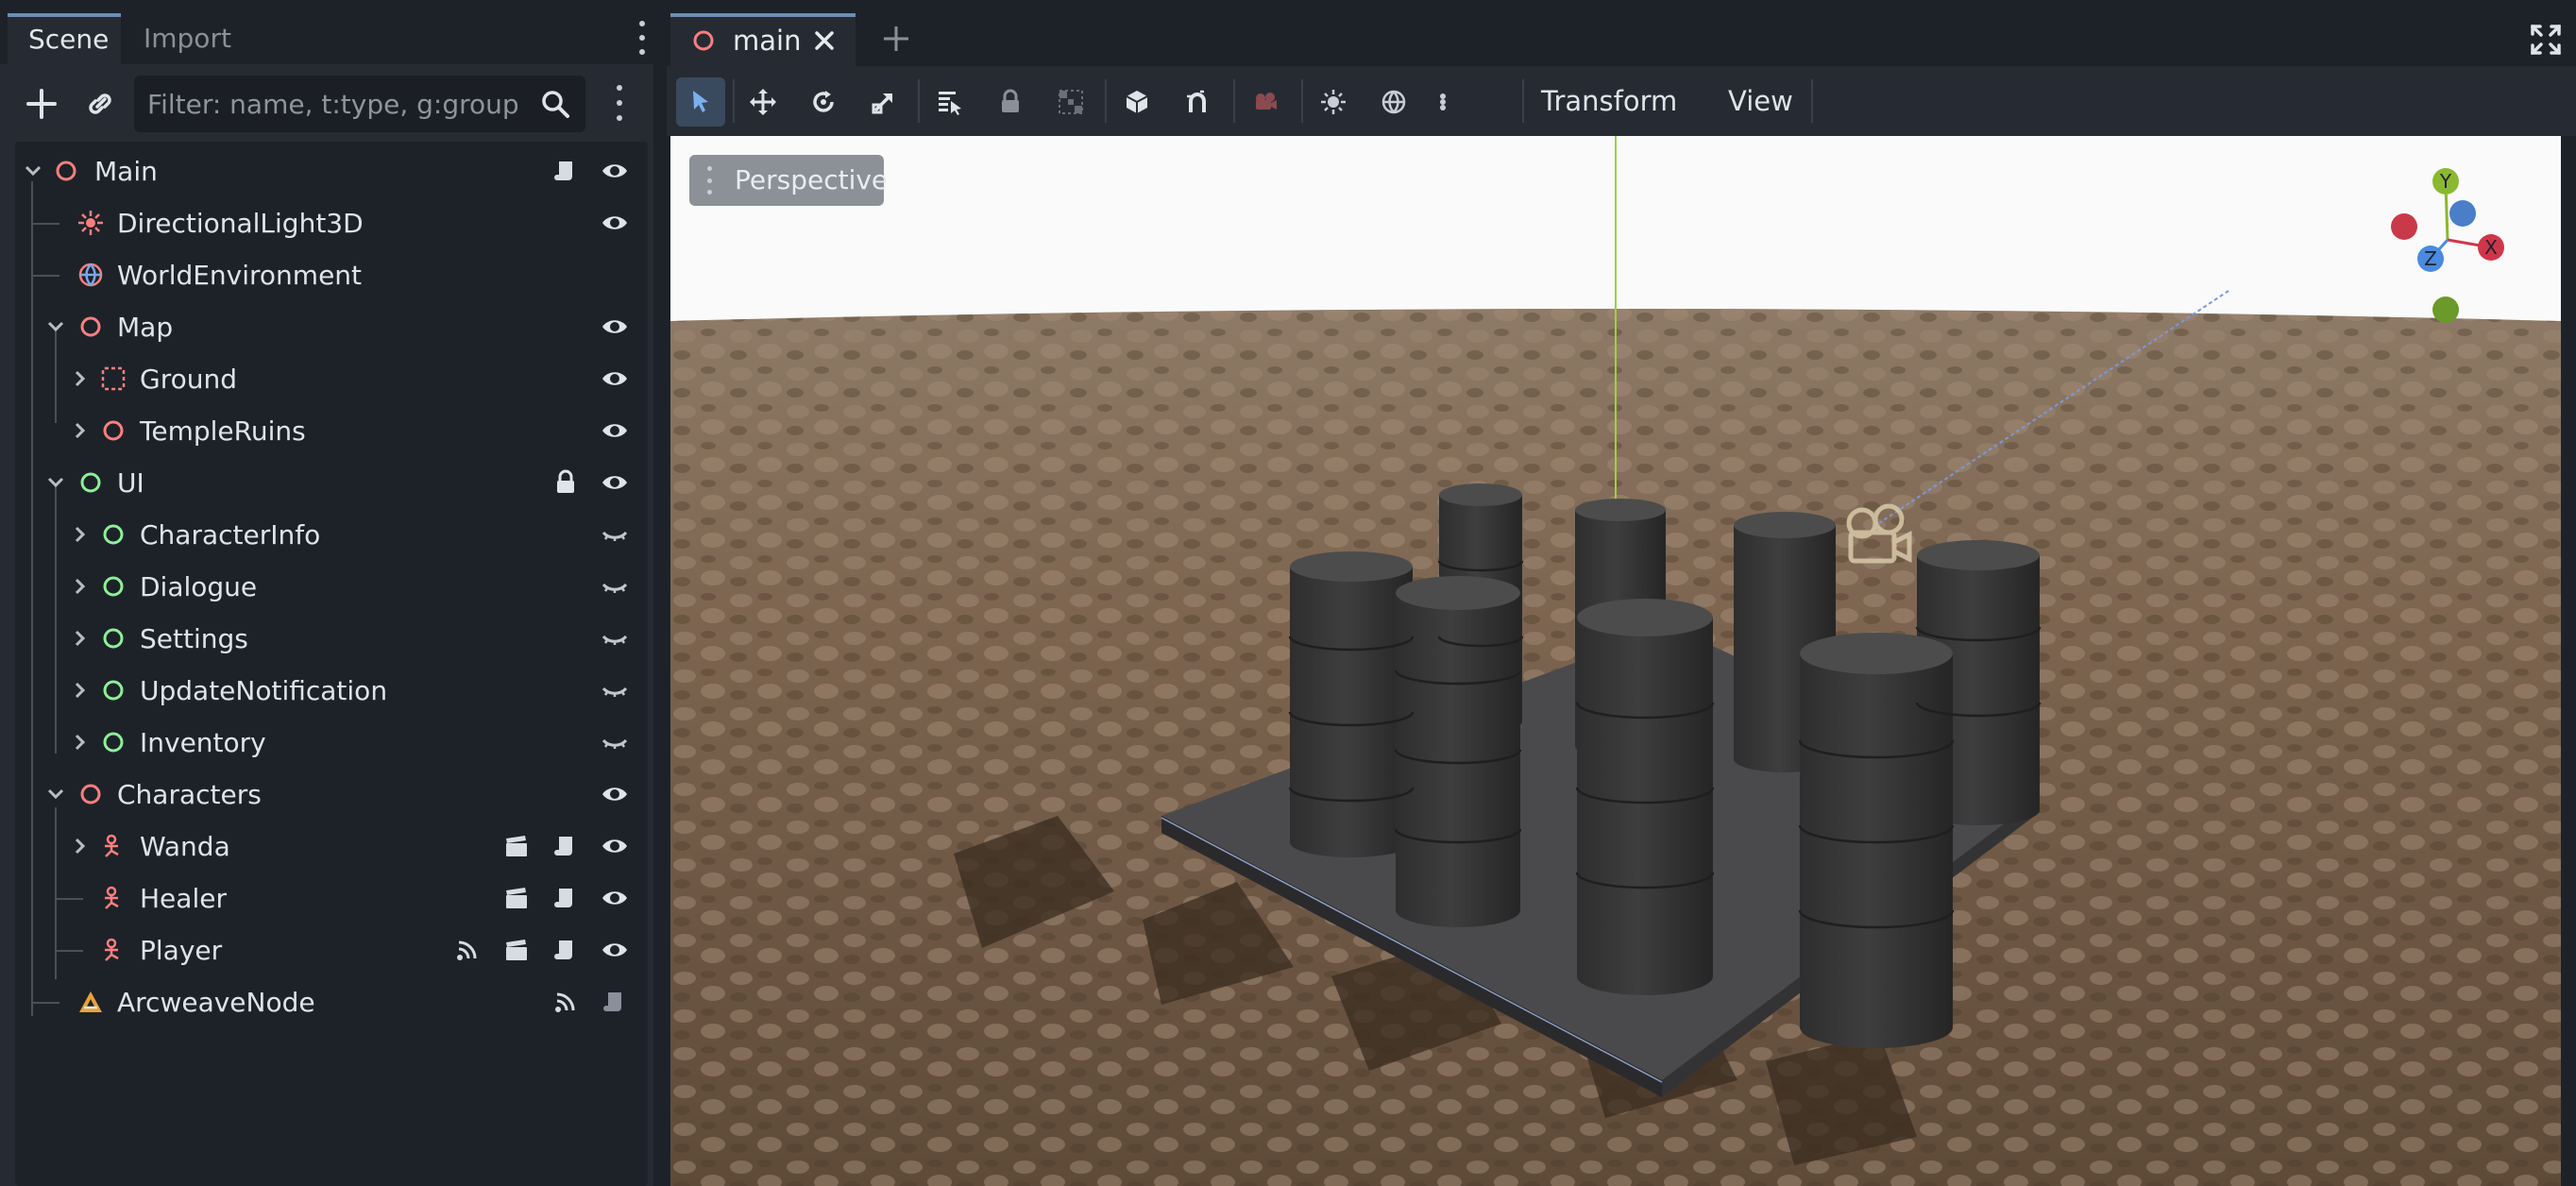 Image resolution: width=2576 pixels, height=1186 pixels. Describe the element at coordinates (181, 950) in the screenshot. I see `tree-label: Player` at that location.